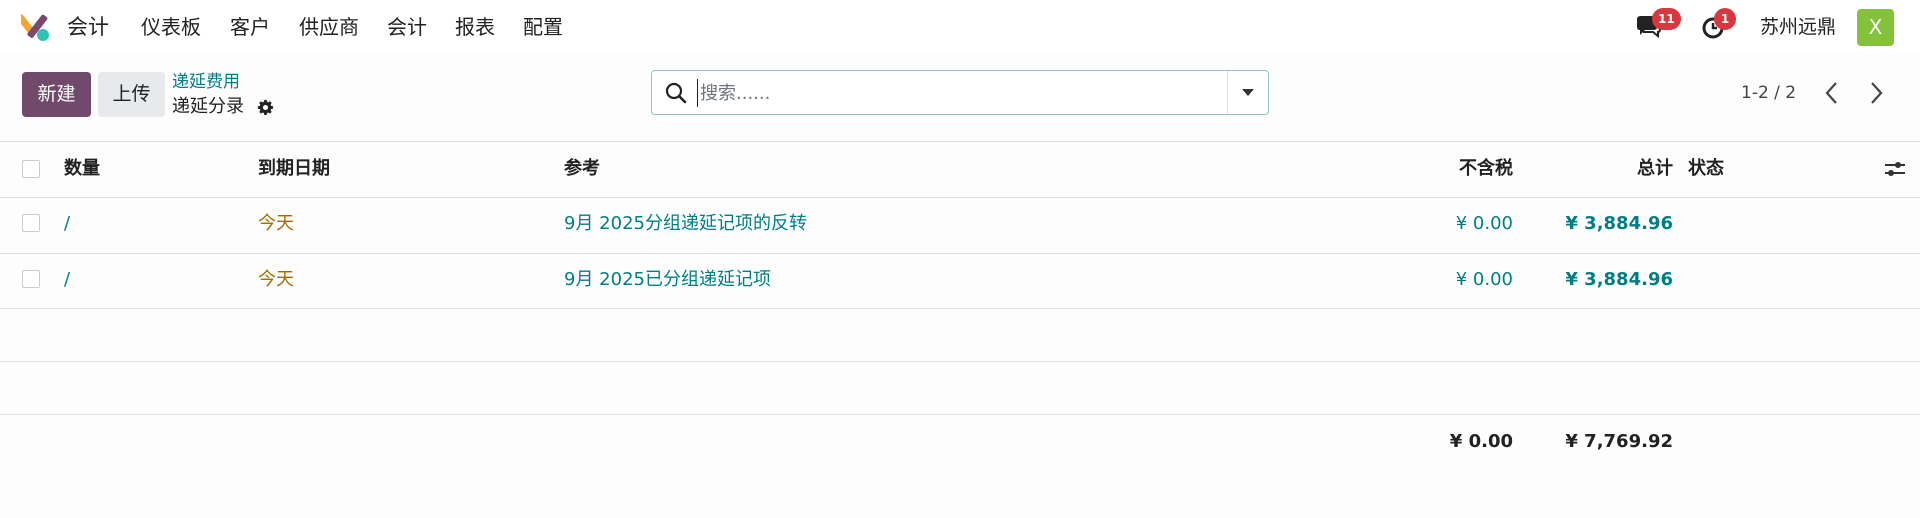  What do you see at coordinates (329, 27) in the screenshot?
I see `menu-vendors: 供应商` at bounding box center [329, 27].